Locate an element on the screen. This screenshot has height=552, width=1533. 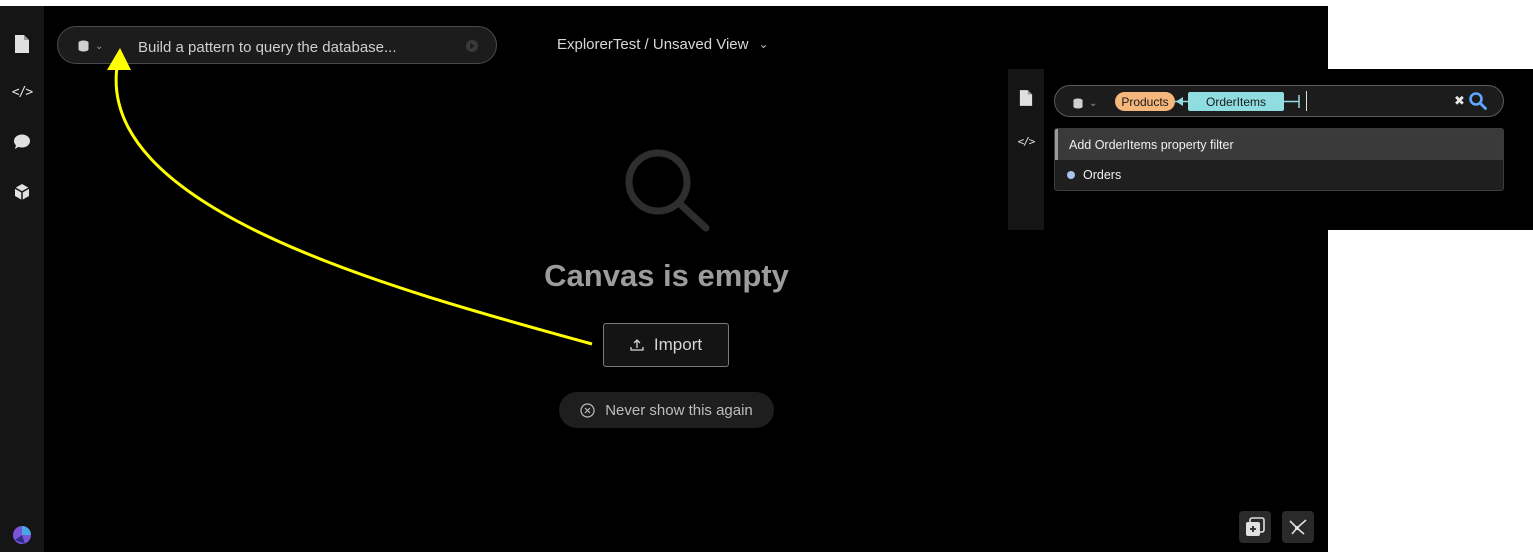
breadcrumb-label: ExplorerTest / Unsaved View is located at coordinates (653, 44).